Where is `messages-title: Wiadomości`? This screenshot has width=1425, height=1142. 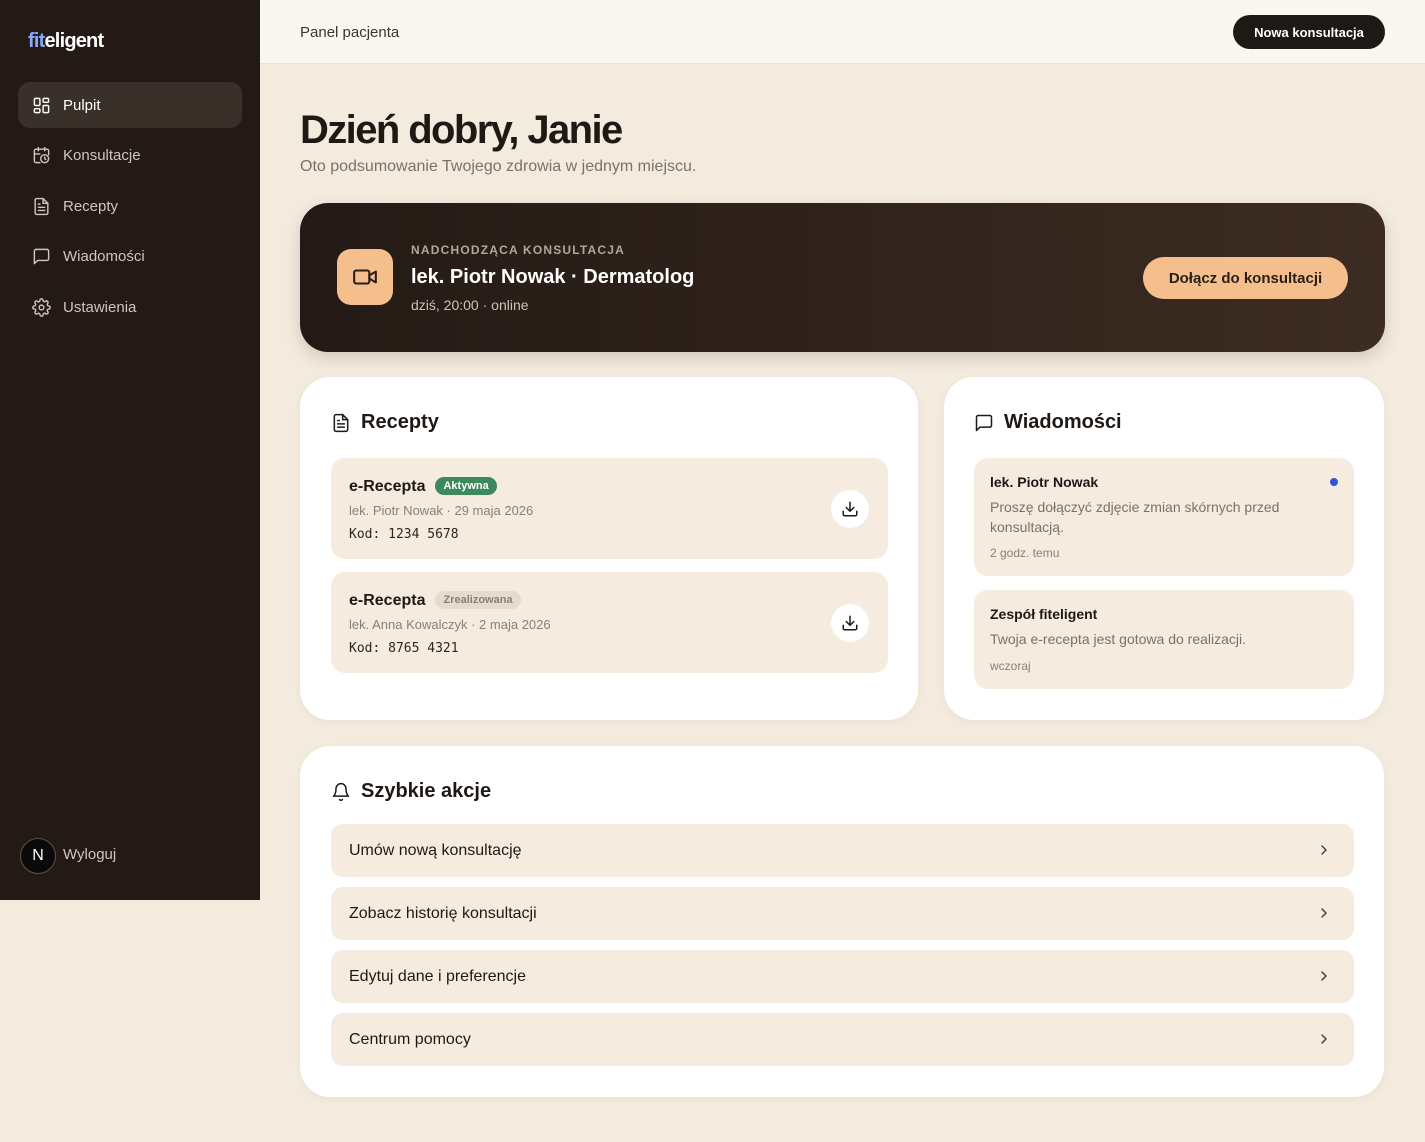
messages-title: Wiadomości is located at coordinates (1063, 422).